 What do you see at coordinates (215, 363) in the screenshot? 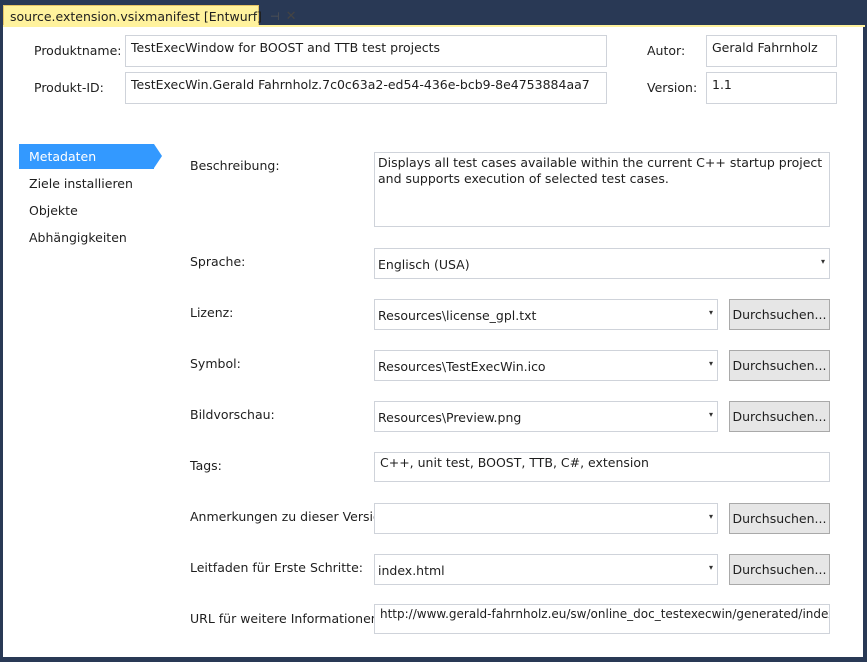
I see `icon-label: Symbol:` at bounding box center [215, 363].